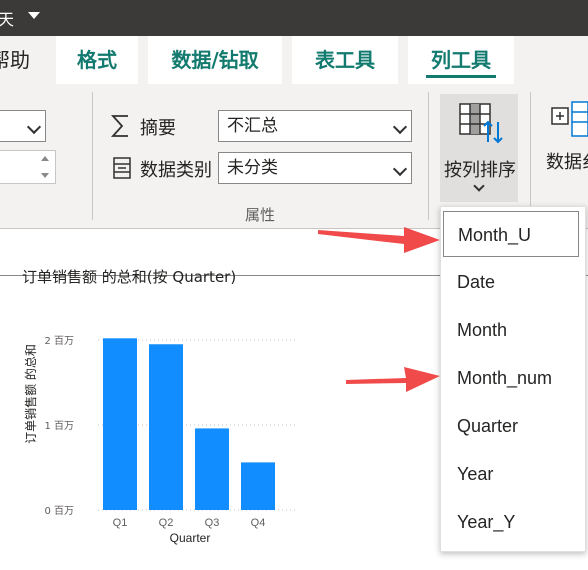  I want to click on sort-menu-item: Date, so click(513, 282).